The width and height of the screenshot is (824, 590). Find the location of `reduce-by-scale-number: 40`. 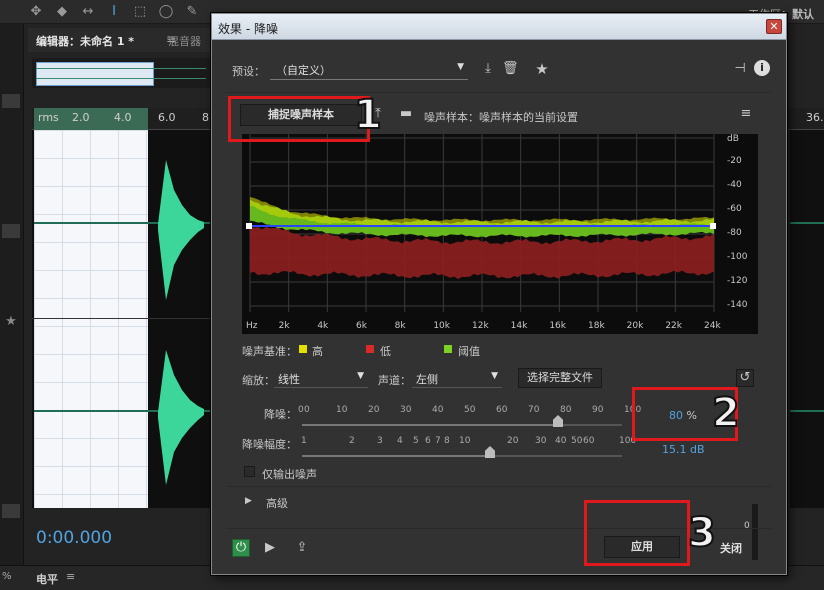

reduce-by-scale-number: 40 is located at coordinates (561, 441).